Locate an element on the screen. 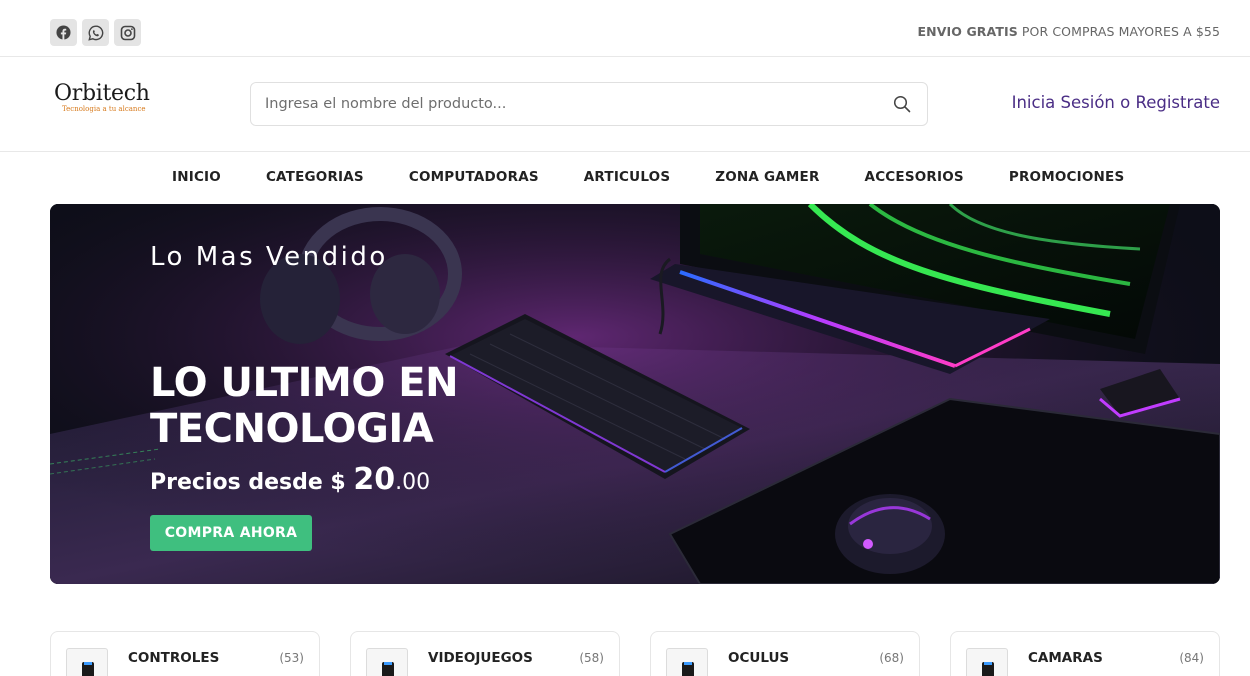 The height and width of the screenshot is (676, 1250). instagram-icon is located at coordinates (127, 32).